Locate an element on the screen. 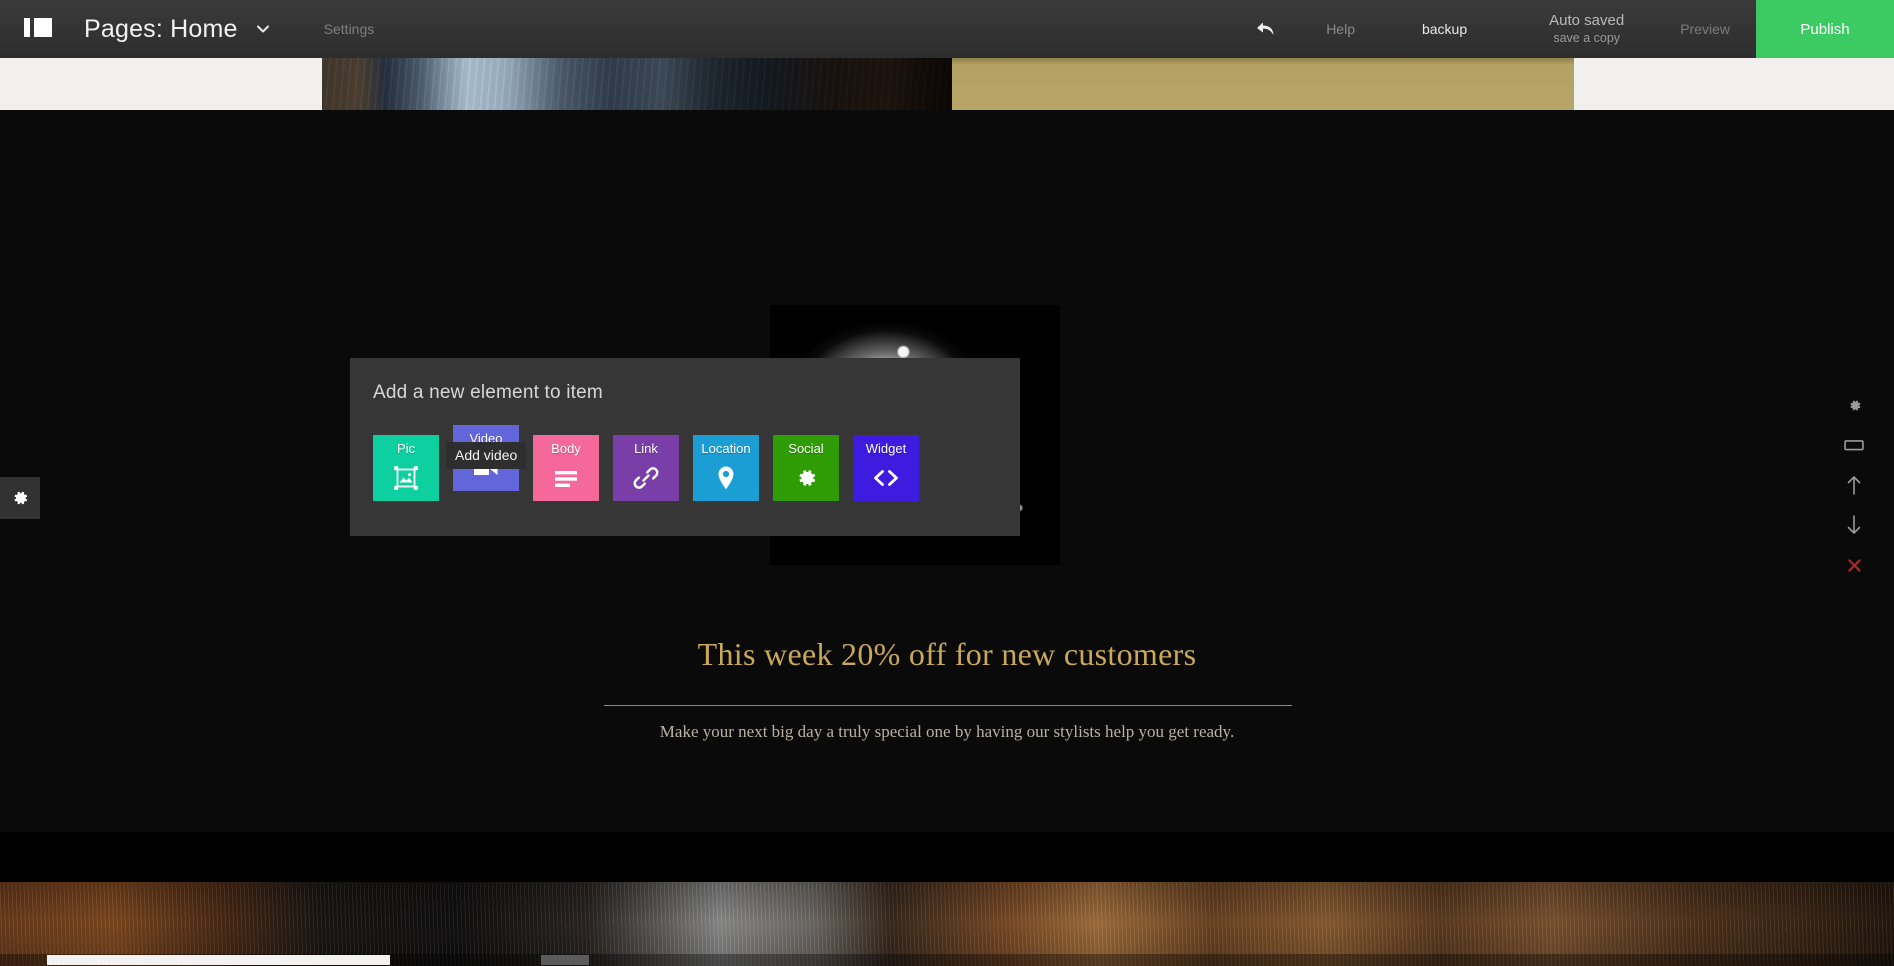  text-lines-icon is located at coordinates (566, 478).